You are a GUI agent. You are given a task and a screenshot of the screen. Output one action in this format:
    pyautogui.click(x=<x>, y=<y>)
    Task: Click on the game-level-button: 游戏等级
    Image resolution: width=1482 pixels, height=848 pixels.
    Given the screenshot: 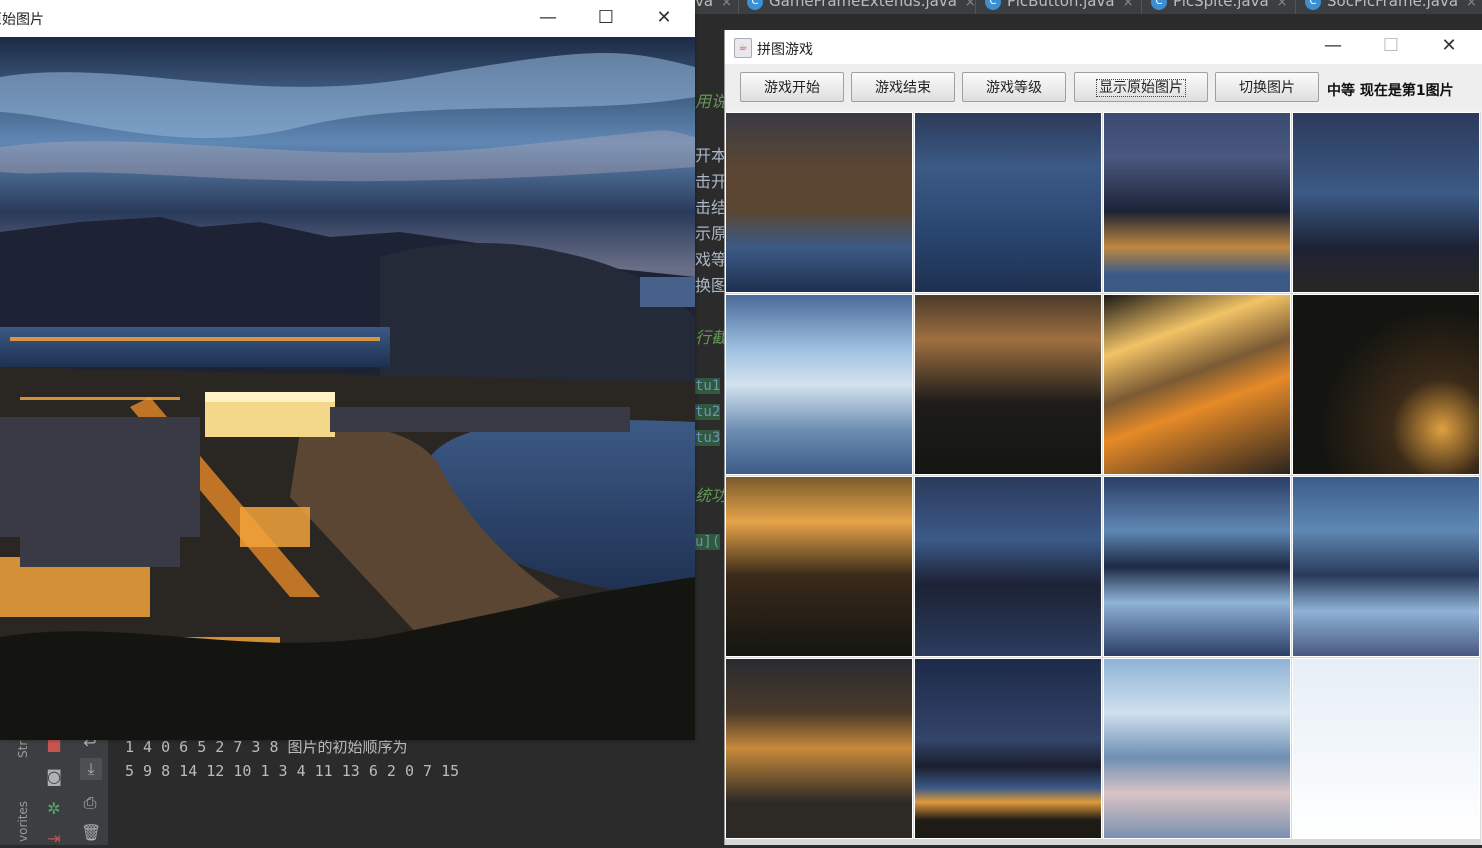 What is the action you would take?
    pyautogui.click(x=1014, y=87)
    